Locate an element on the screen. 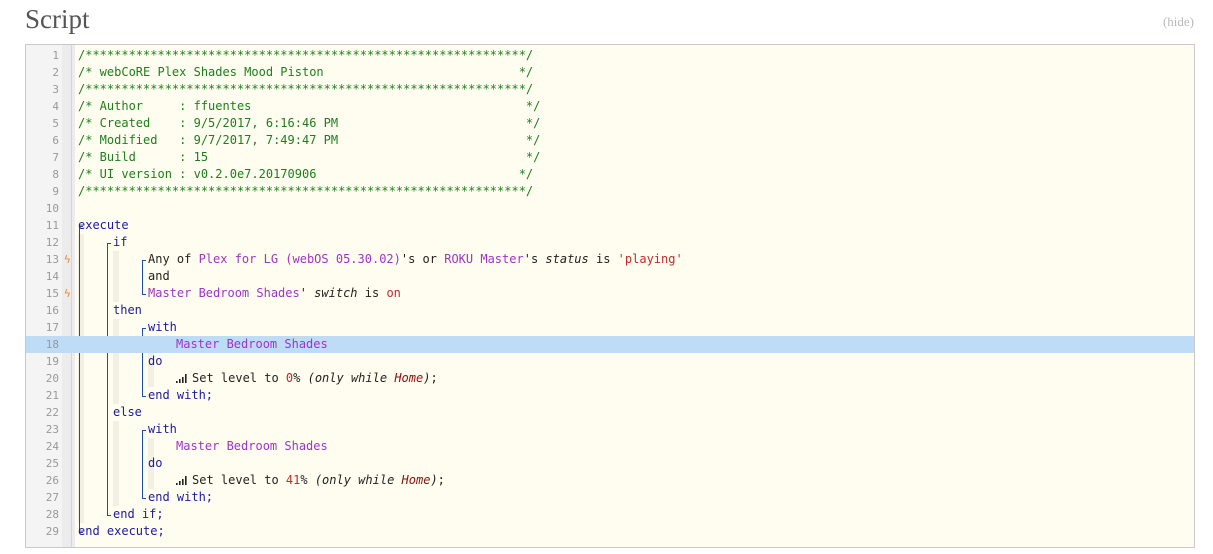 This screenshot has height=554, width=1213. code-line: 15 ϟ Master Bedroom Shades' switch is on is located at coordinates (610, 293).